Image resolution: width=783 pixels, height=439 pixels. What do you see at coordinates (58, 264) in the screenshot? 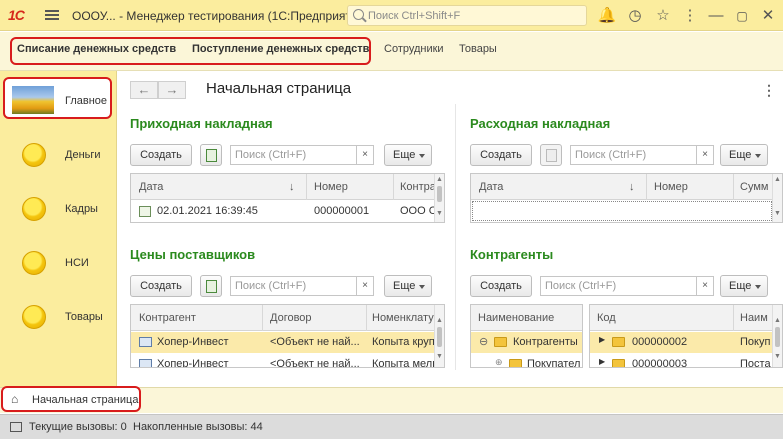
I see `sidebar-item-nsi: НСИ` at bounding box center [58, 264].